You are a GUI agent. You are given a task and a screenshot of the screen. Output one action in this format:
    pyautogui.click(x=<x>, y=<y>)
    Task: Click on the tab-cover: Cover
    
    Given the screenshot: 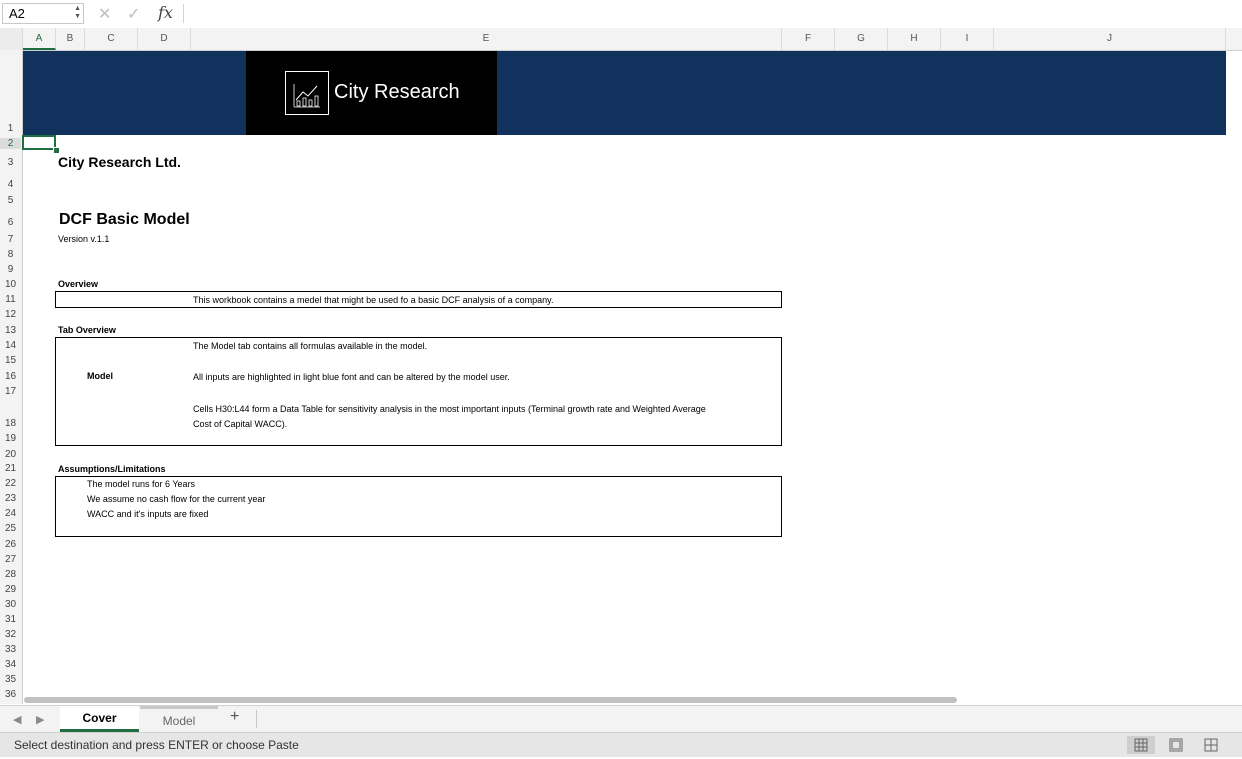 What is the action you would take?
    pyautogui.click(x=99, y=719)
    